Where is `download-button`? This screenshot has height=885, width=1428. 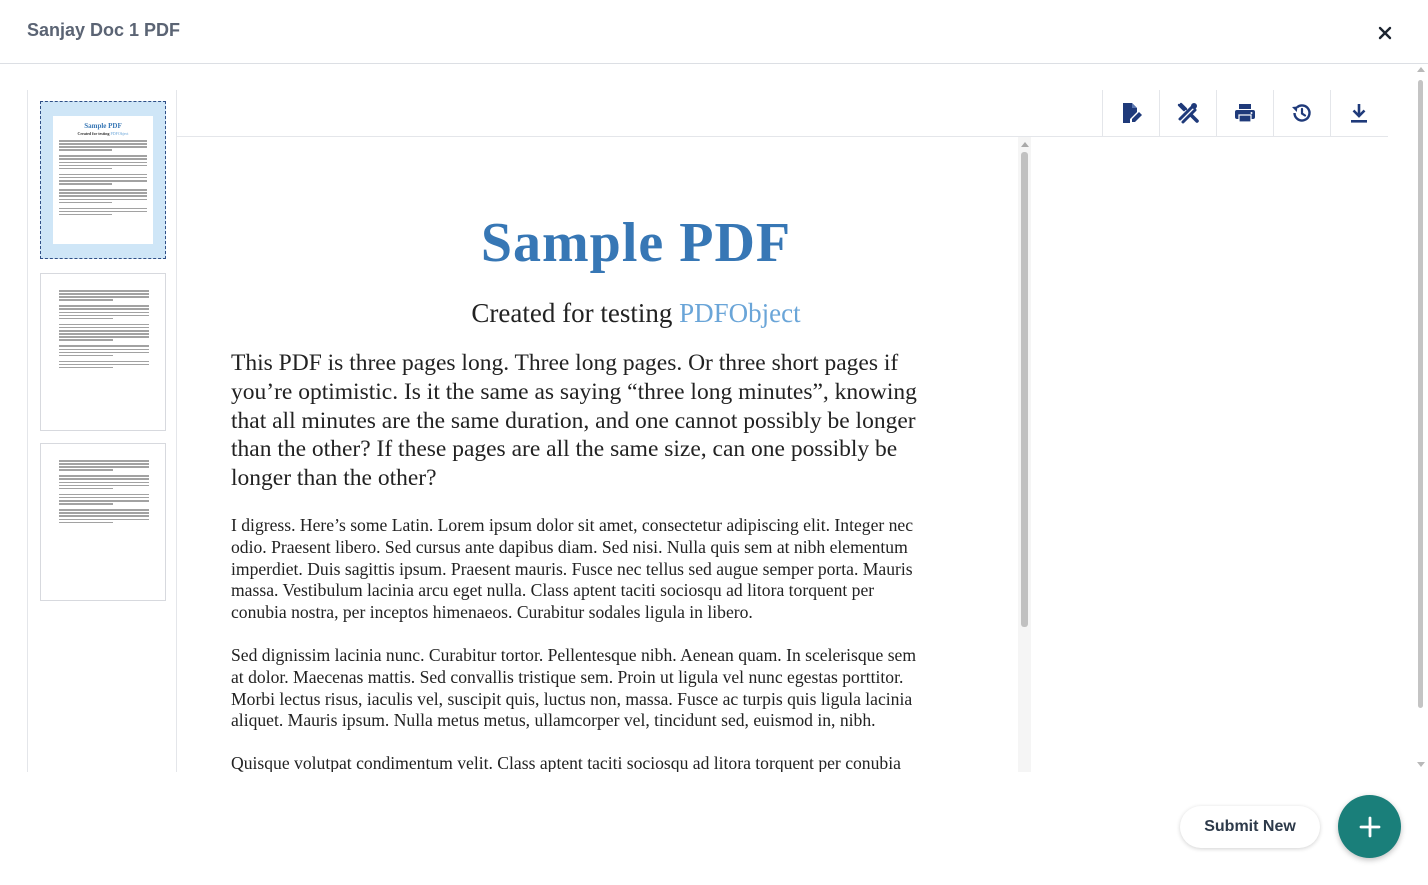
download-button is located at coordinates (1358, 113).